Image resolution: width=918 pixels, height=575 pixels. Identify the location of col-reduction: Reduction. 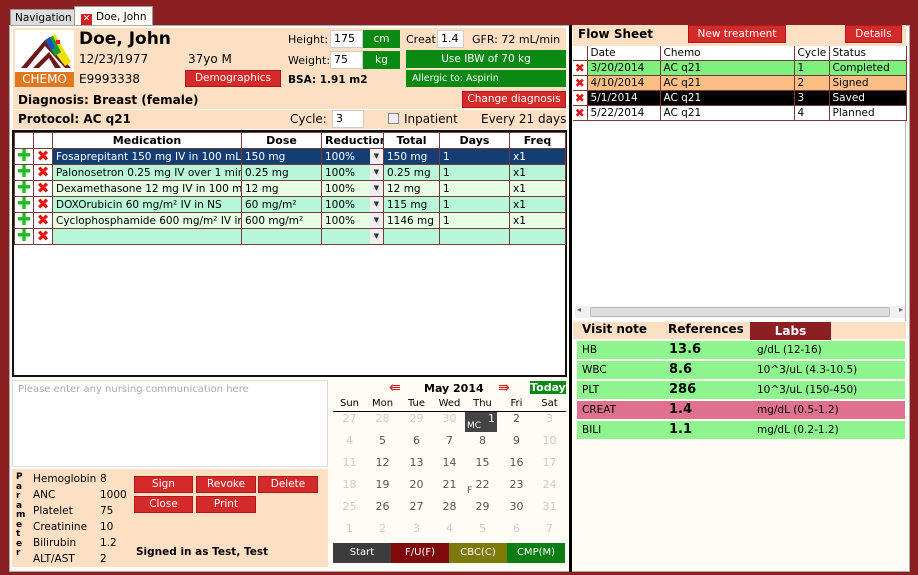
(352, 140).